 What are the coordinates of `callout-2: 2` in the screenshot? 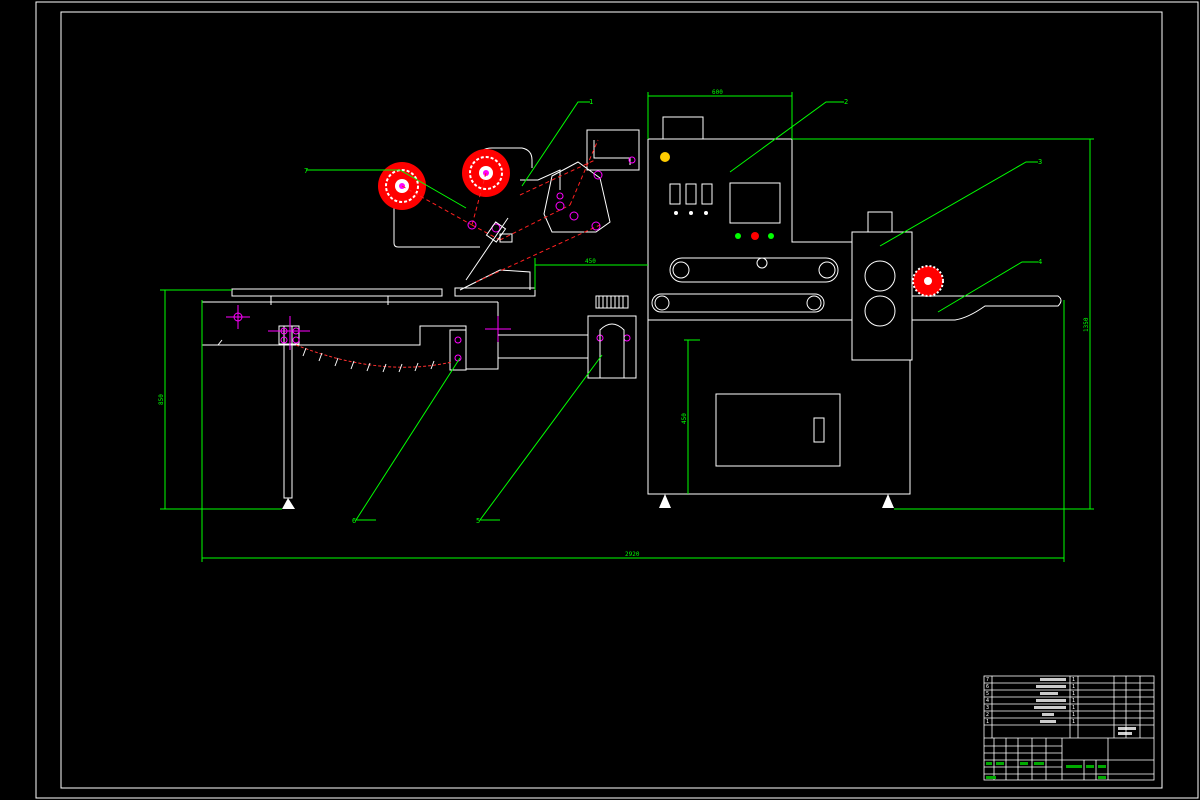 It's located at (846, 102).